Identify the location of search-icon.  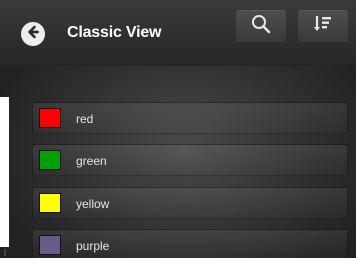
(261, 26).